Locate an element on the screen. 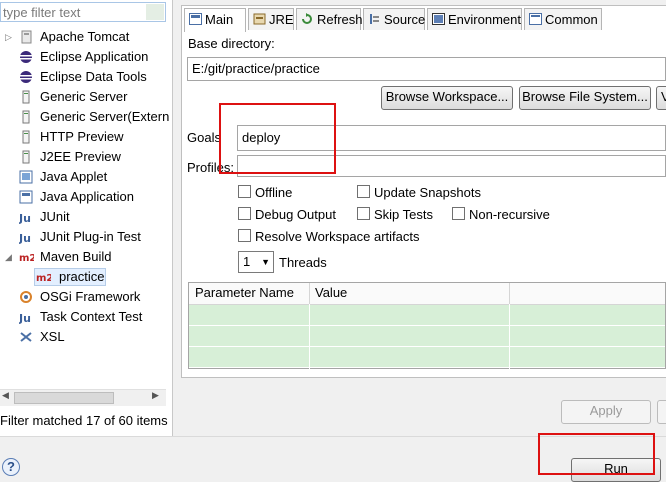  tomcat-icon is located at coordinates (26, 37).